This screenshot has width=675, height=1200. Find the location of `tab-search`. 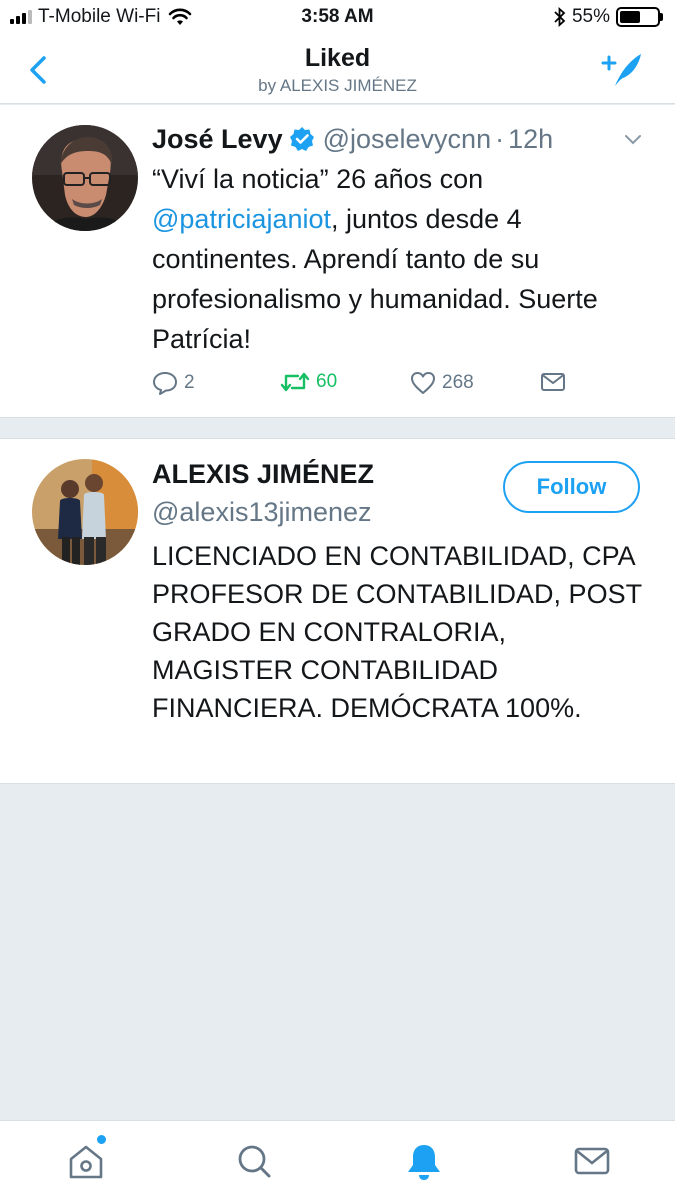

tab-search is located at coordinates (254, 1161).